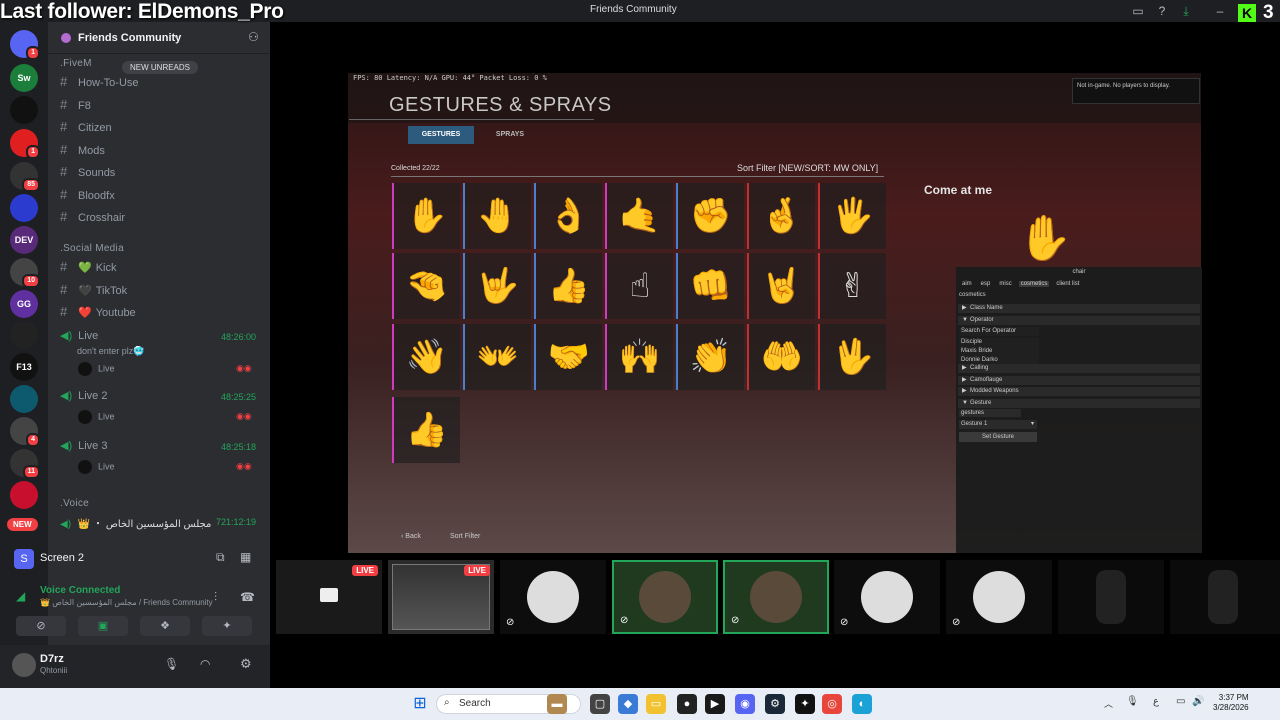 This screenshot has width=1280, height=720. I want to click on disconnect-icon: ☎, so click(247, 597).